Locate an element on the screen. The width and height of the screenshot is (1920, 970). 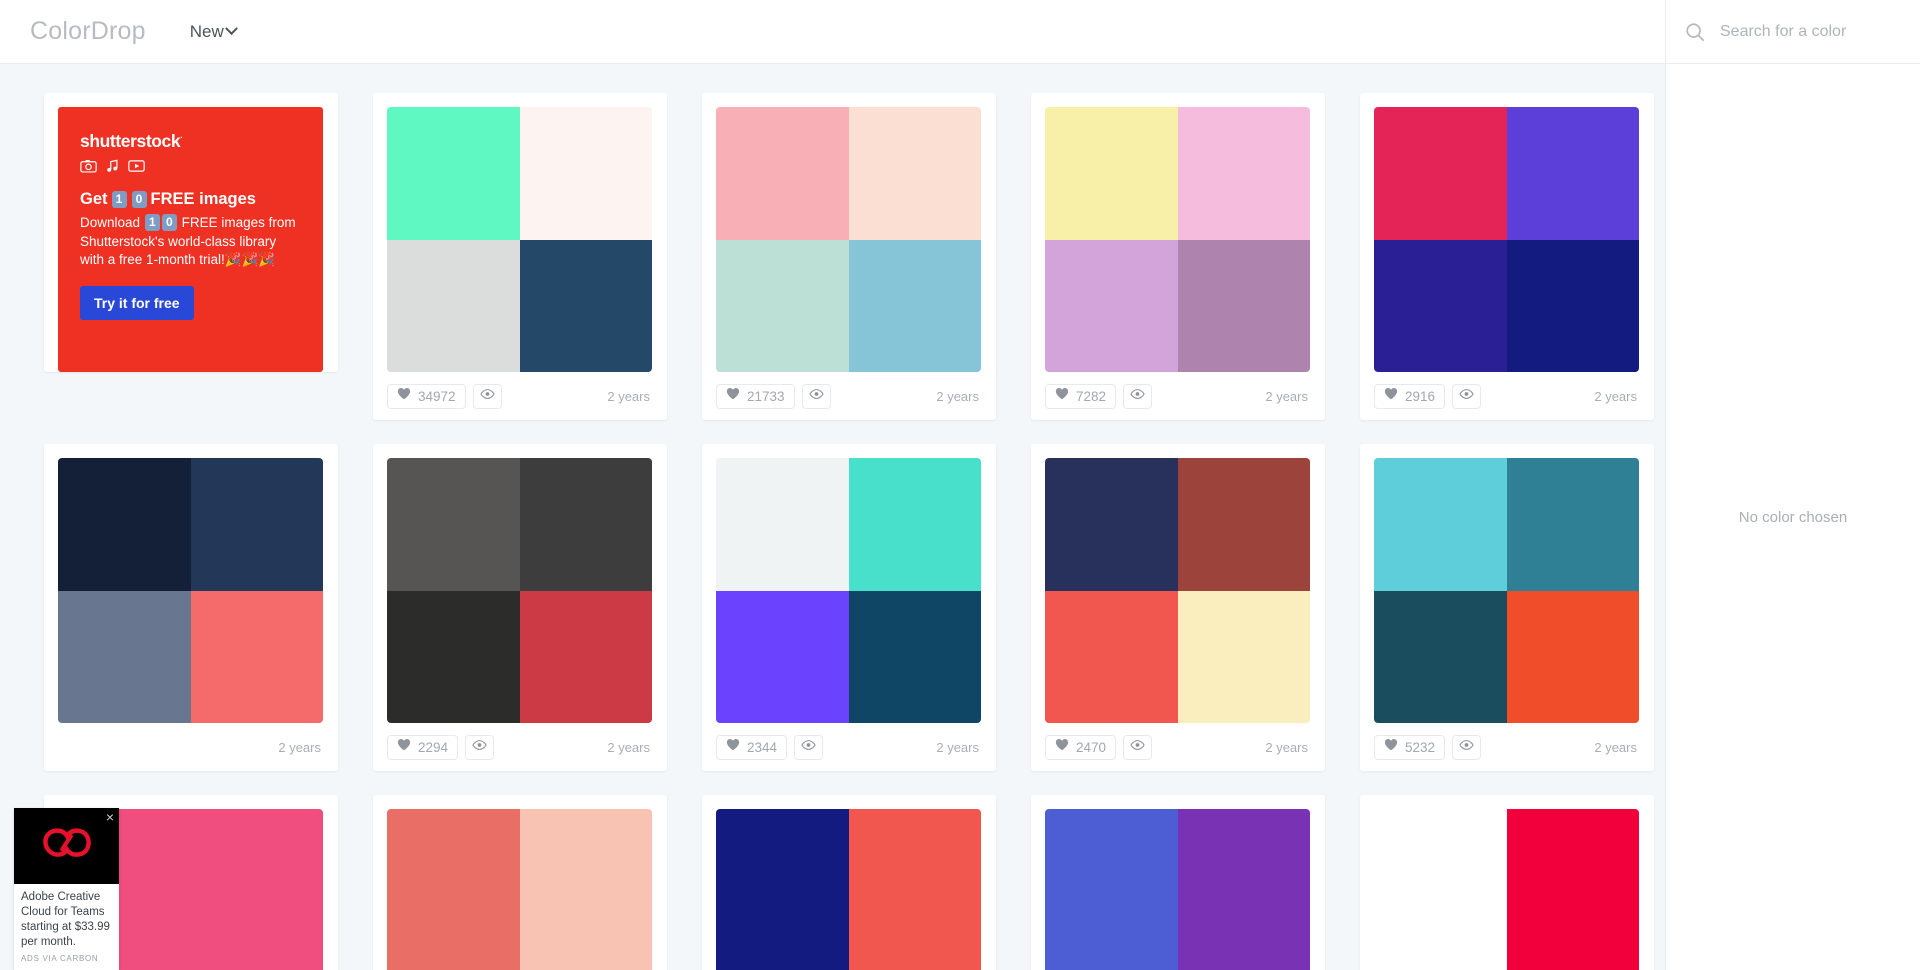
palette-card: 34972 2 years is located at coordinates (520, 256).